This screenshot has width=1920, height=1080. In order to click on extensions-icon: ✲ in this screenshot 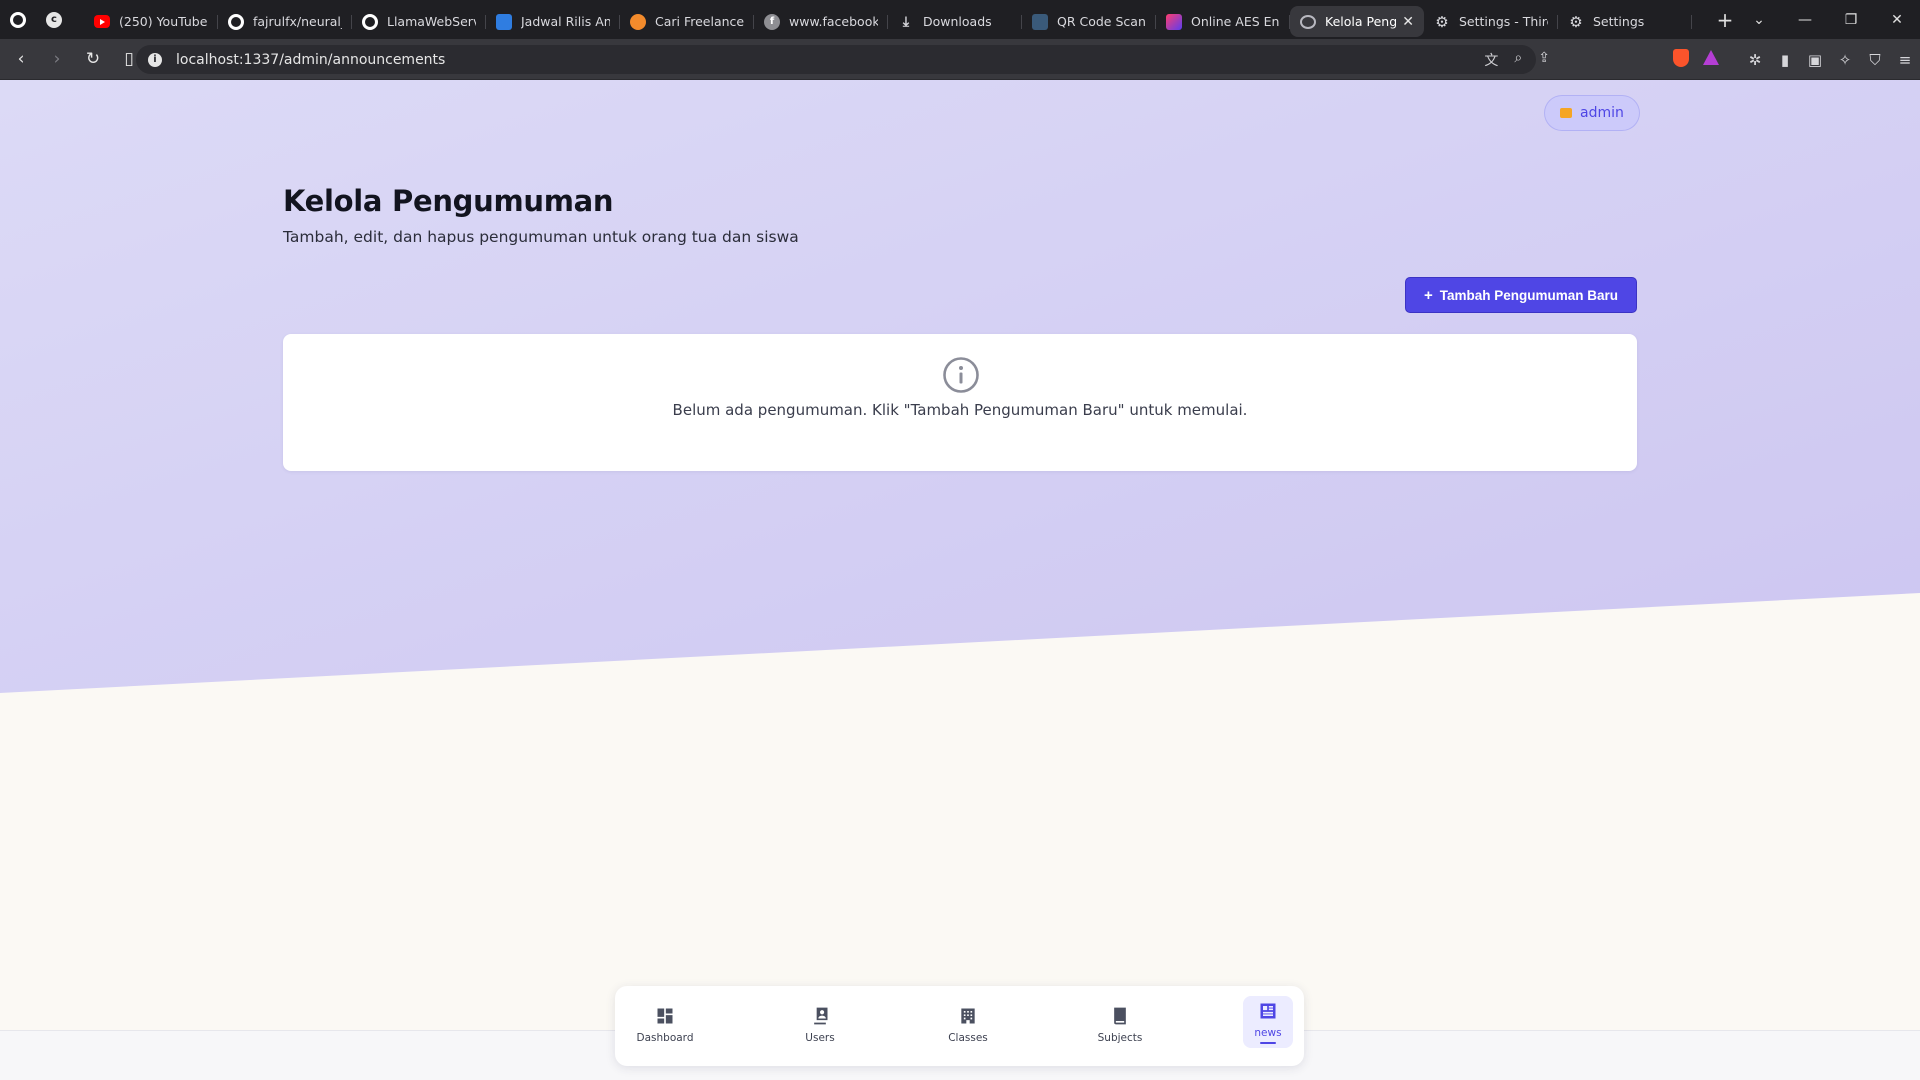, I will do `click(1755, 60)`.